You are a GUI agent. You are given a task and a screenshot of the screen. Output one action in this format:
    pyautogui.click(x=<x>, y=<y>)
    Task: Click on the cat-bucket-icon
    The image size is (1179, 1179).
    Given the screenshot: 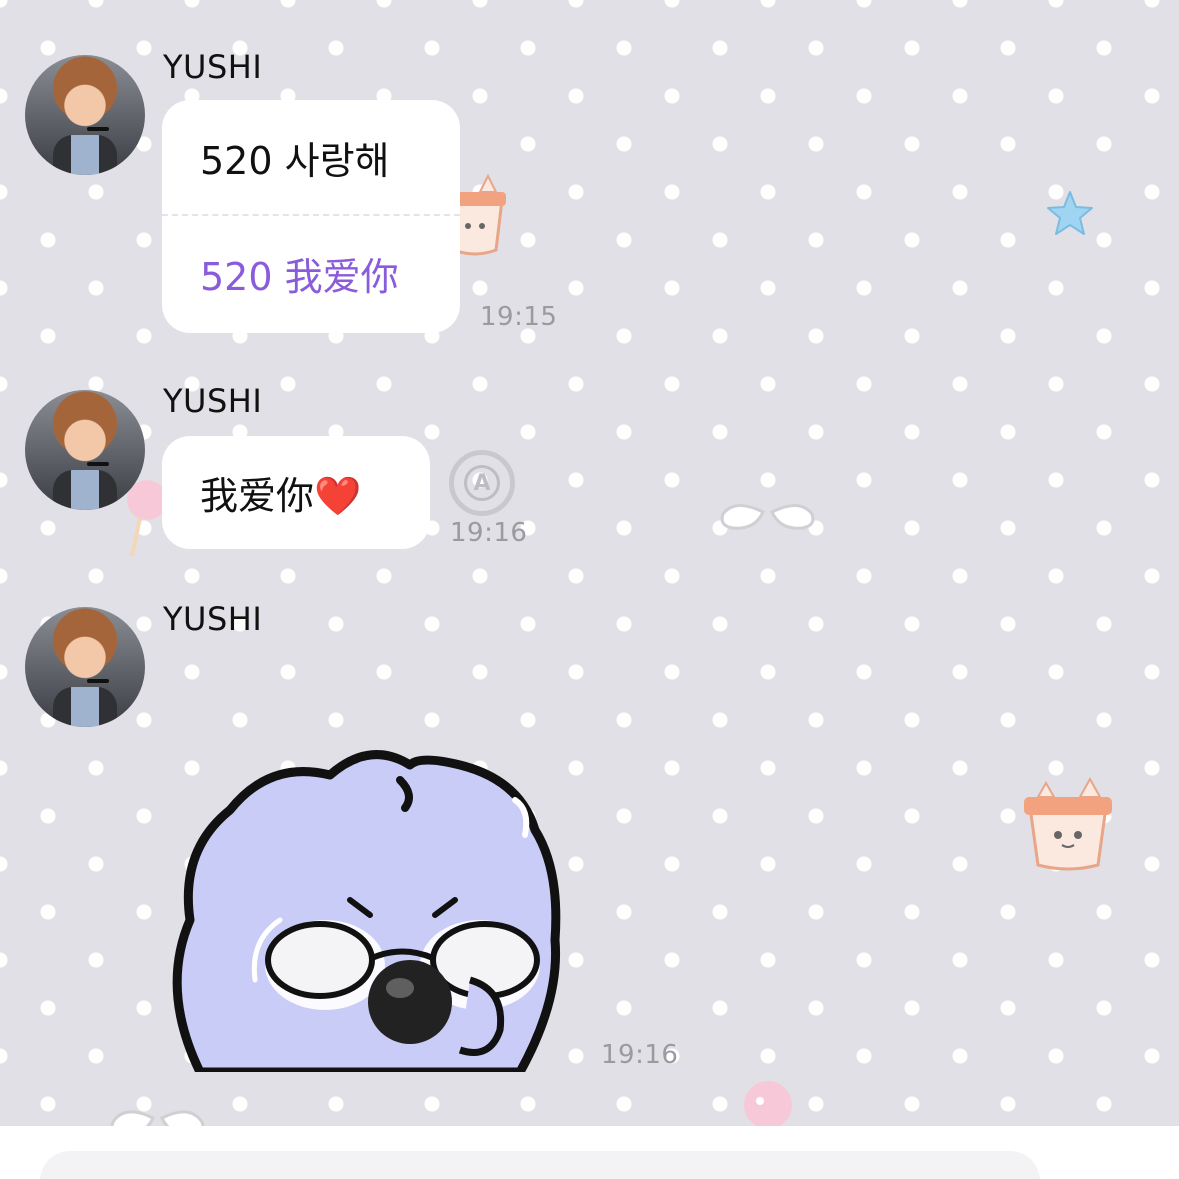 What is the action you would take?
    pyautogui.click(x=1068, y=823)
    